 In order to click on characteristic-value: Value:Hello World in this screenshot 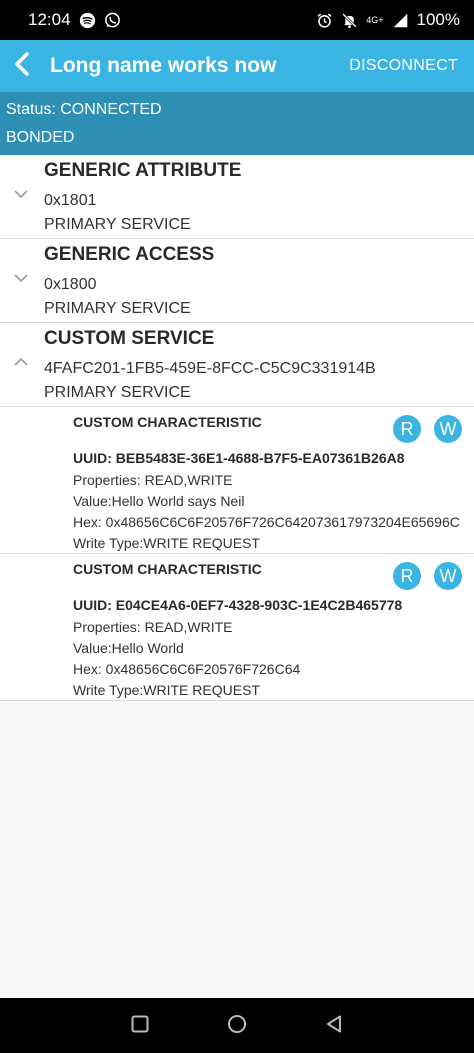, I will do `click(128, 648)`.